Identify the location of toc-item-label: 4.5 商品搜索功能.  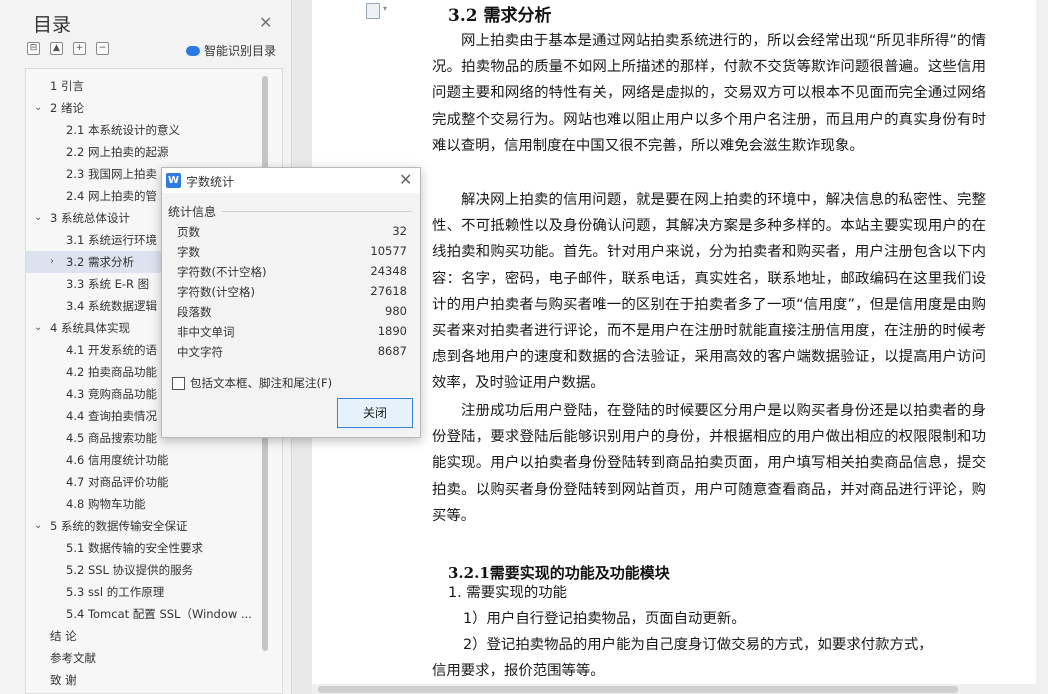
(111, 438).